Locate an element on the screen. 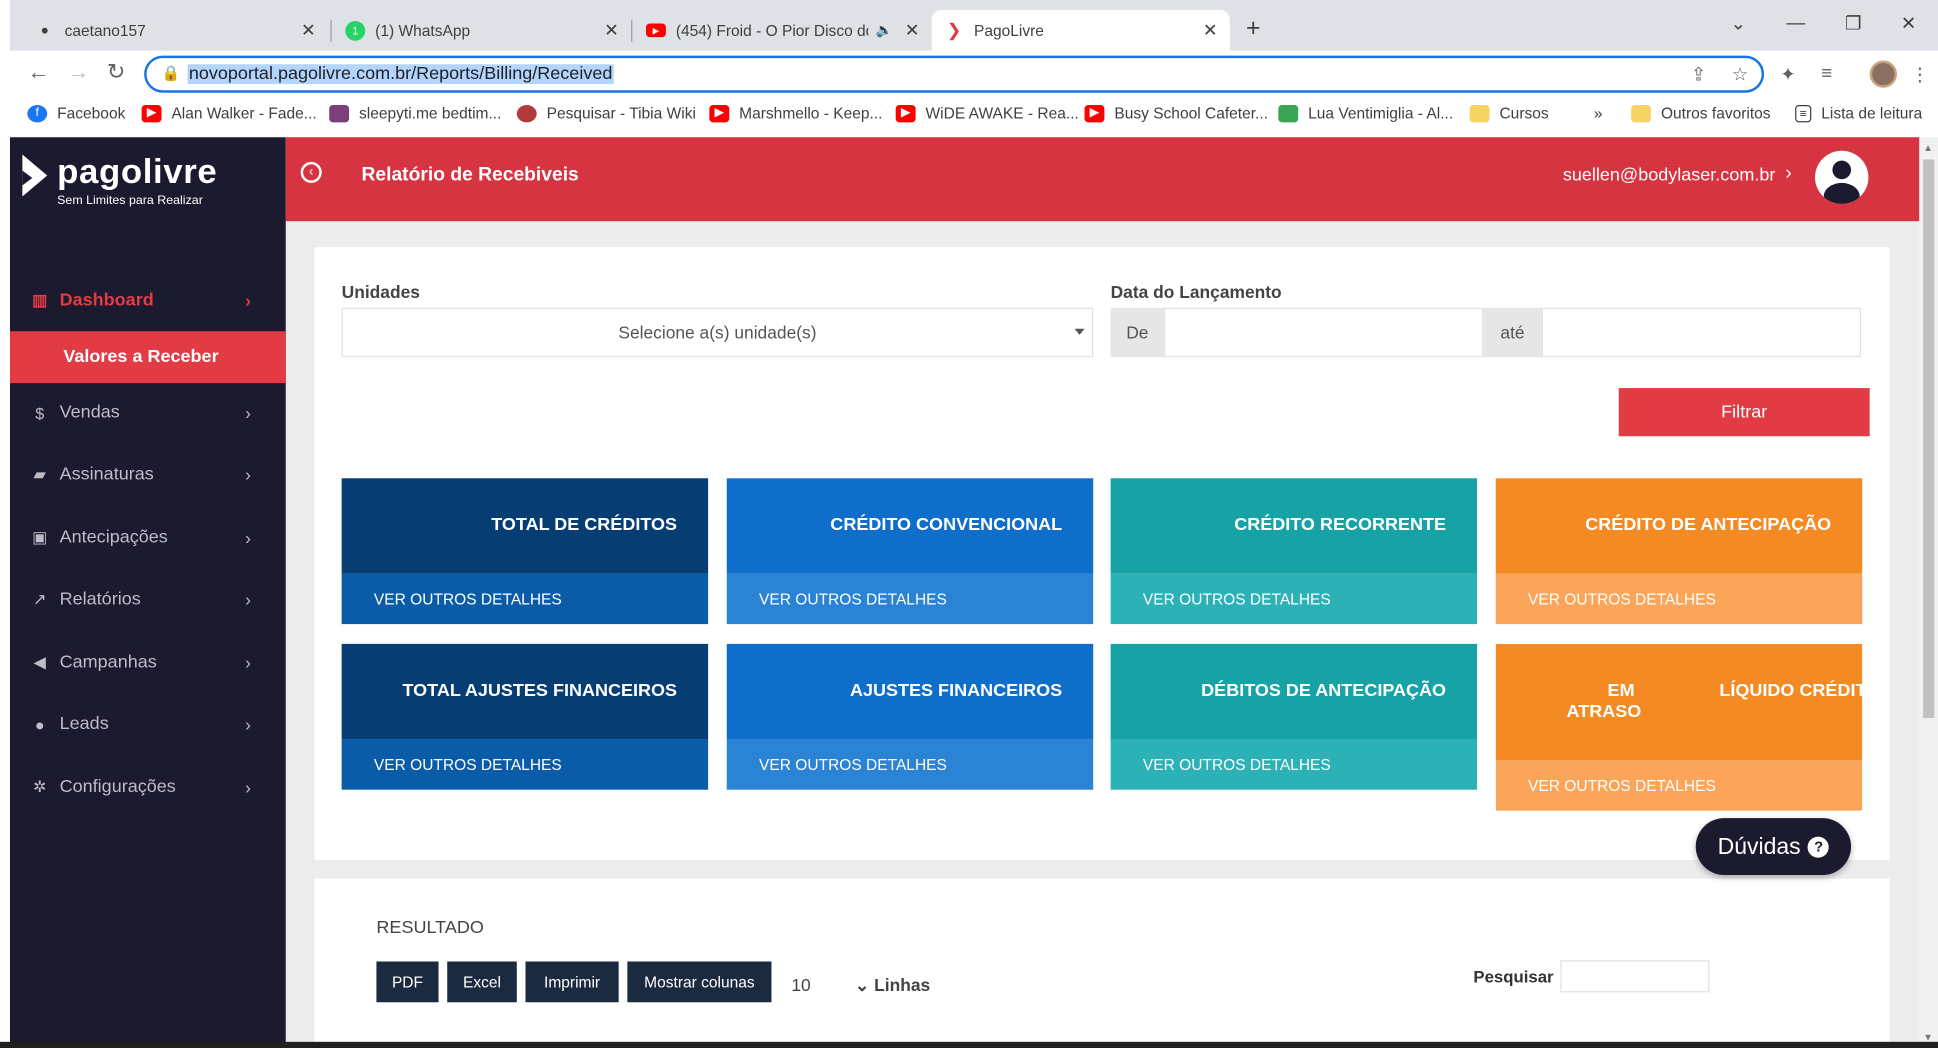 This screenshot has width=1938, height=1048. megaphone-icon: ◀ is located at coordinates (39, 662).